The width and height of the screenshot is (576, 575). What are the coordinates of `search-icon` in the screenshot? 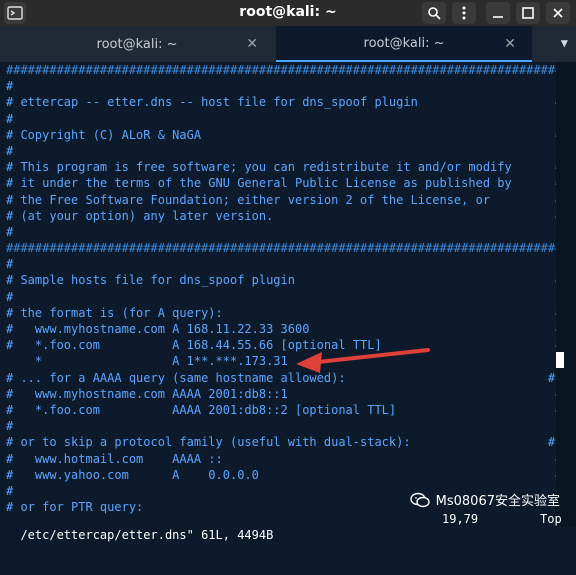 It's located at (434, 13).